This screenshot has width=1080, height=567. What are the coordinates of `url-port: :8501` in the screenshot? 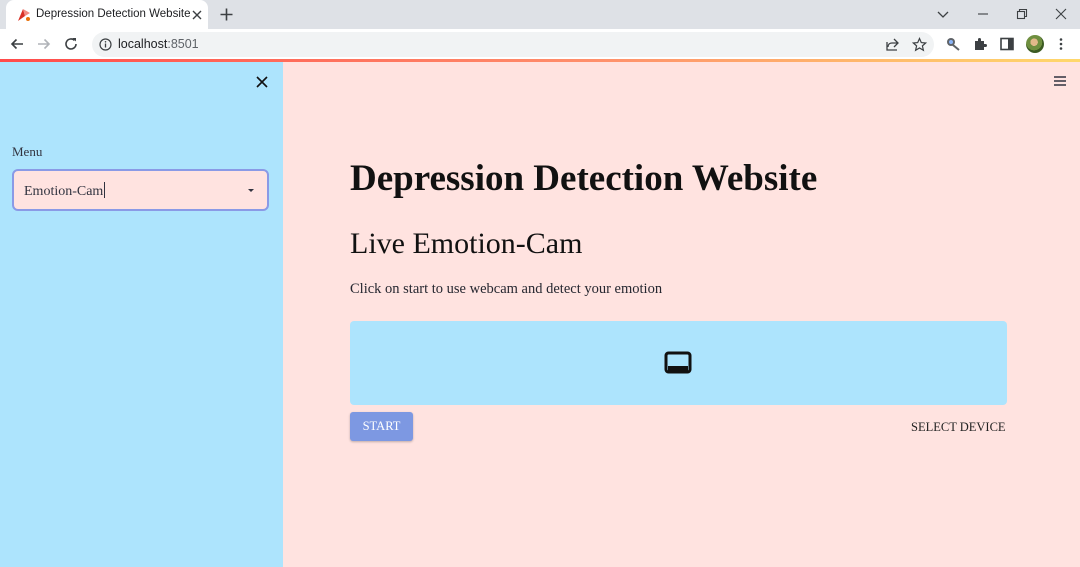 It's located at (183, 44).